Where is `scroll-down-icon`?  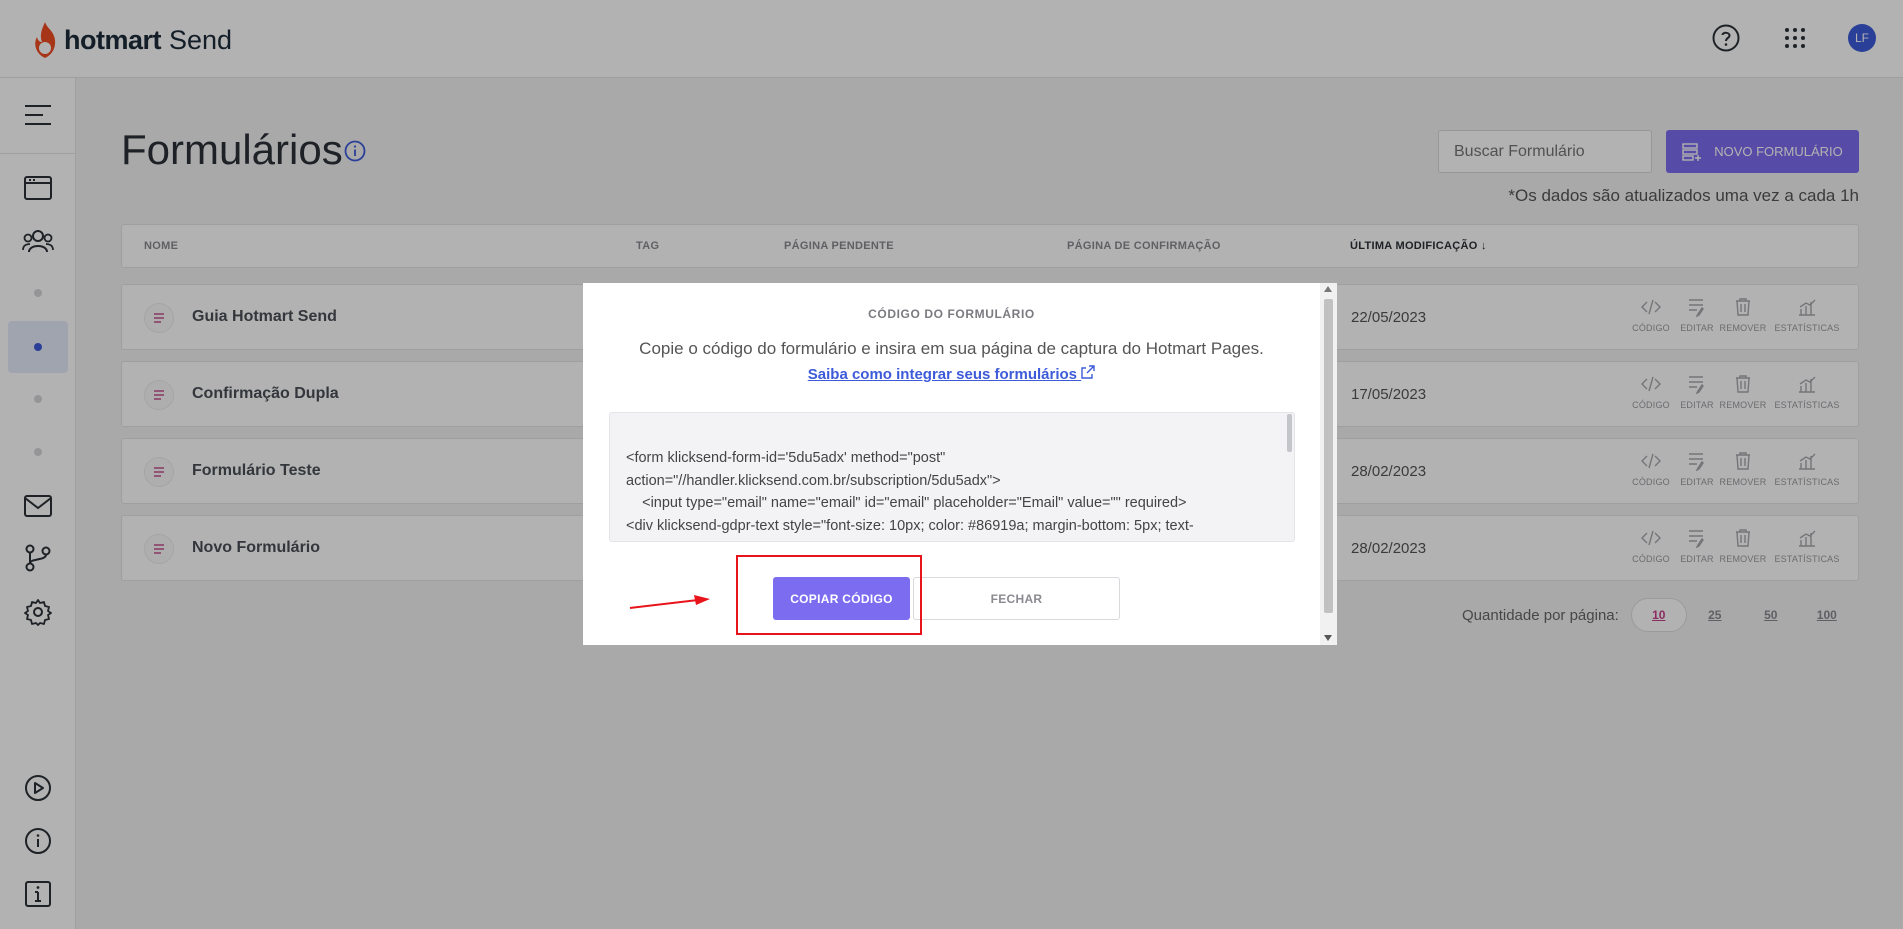
scroll-down-icon is located at coordinates (1328, 638).